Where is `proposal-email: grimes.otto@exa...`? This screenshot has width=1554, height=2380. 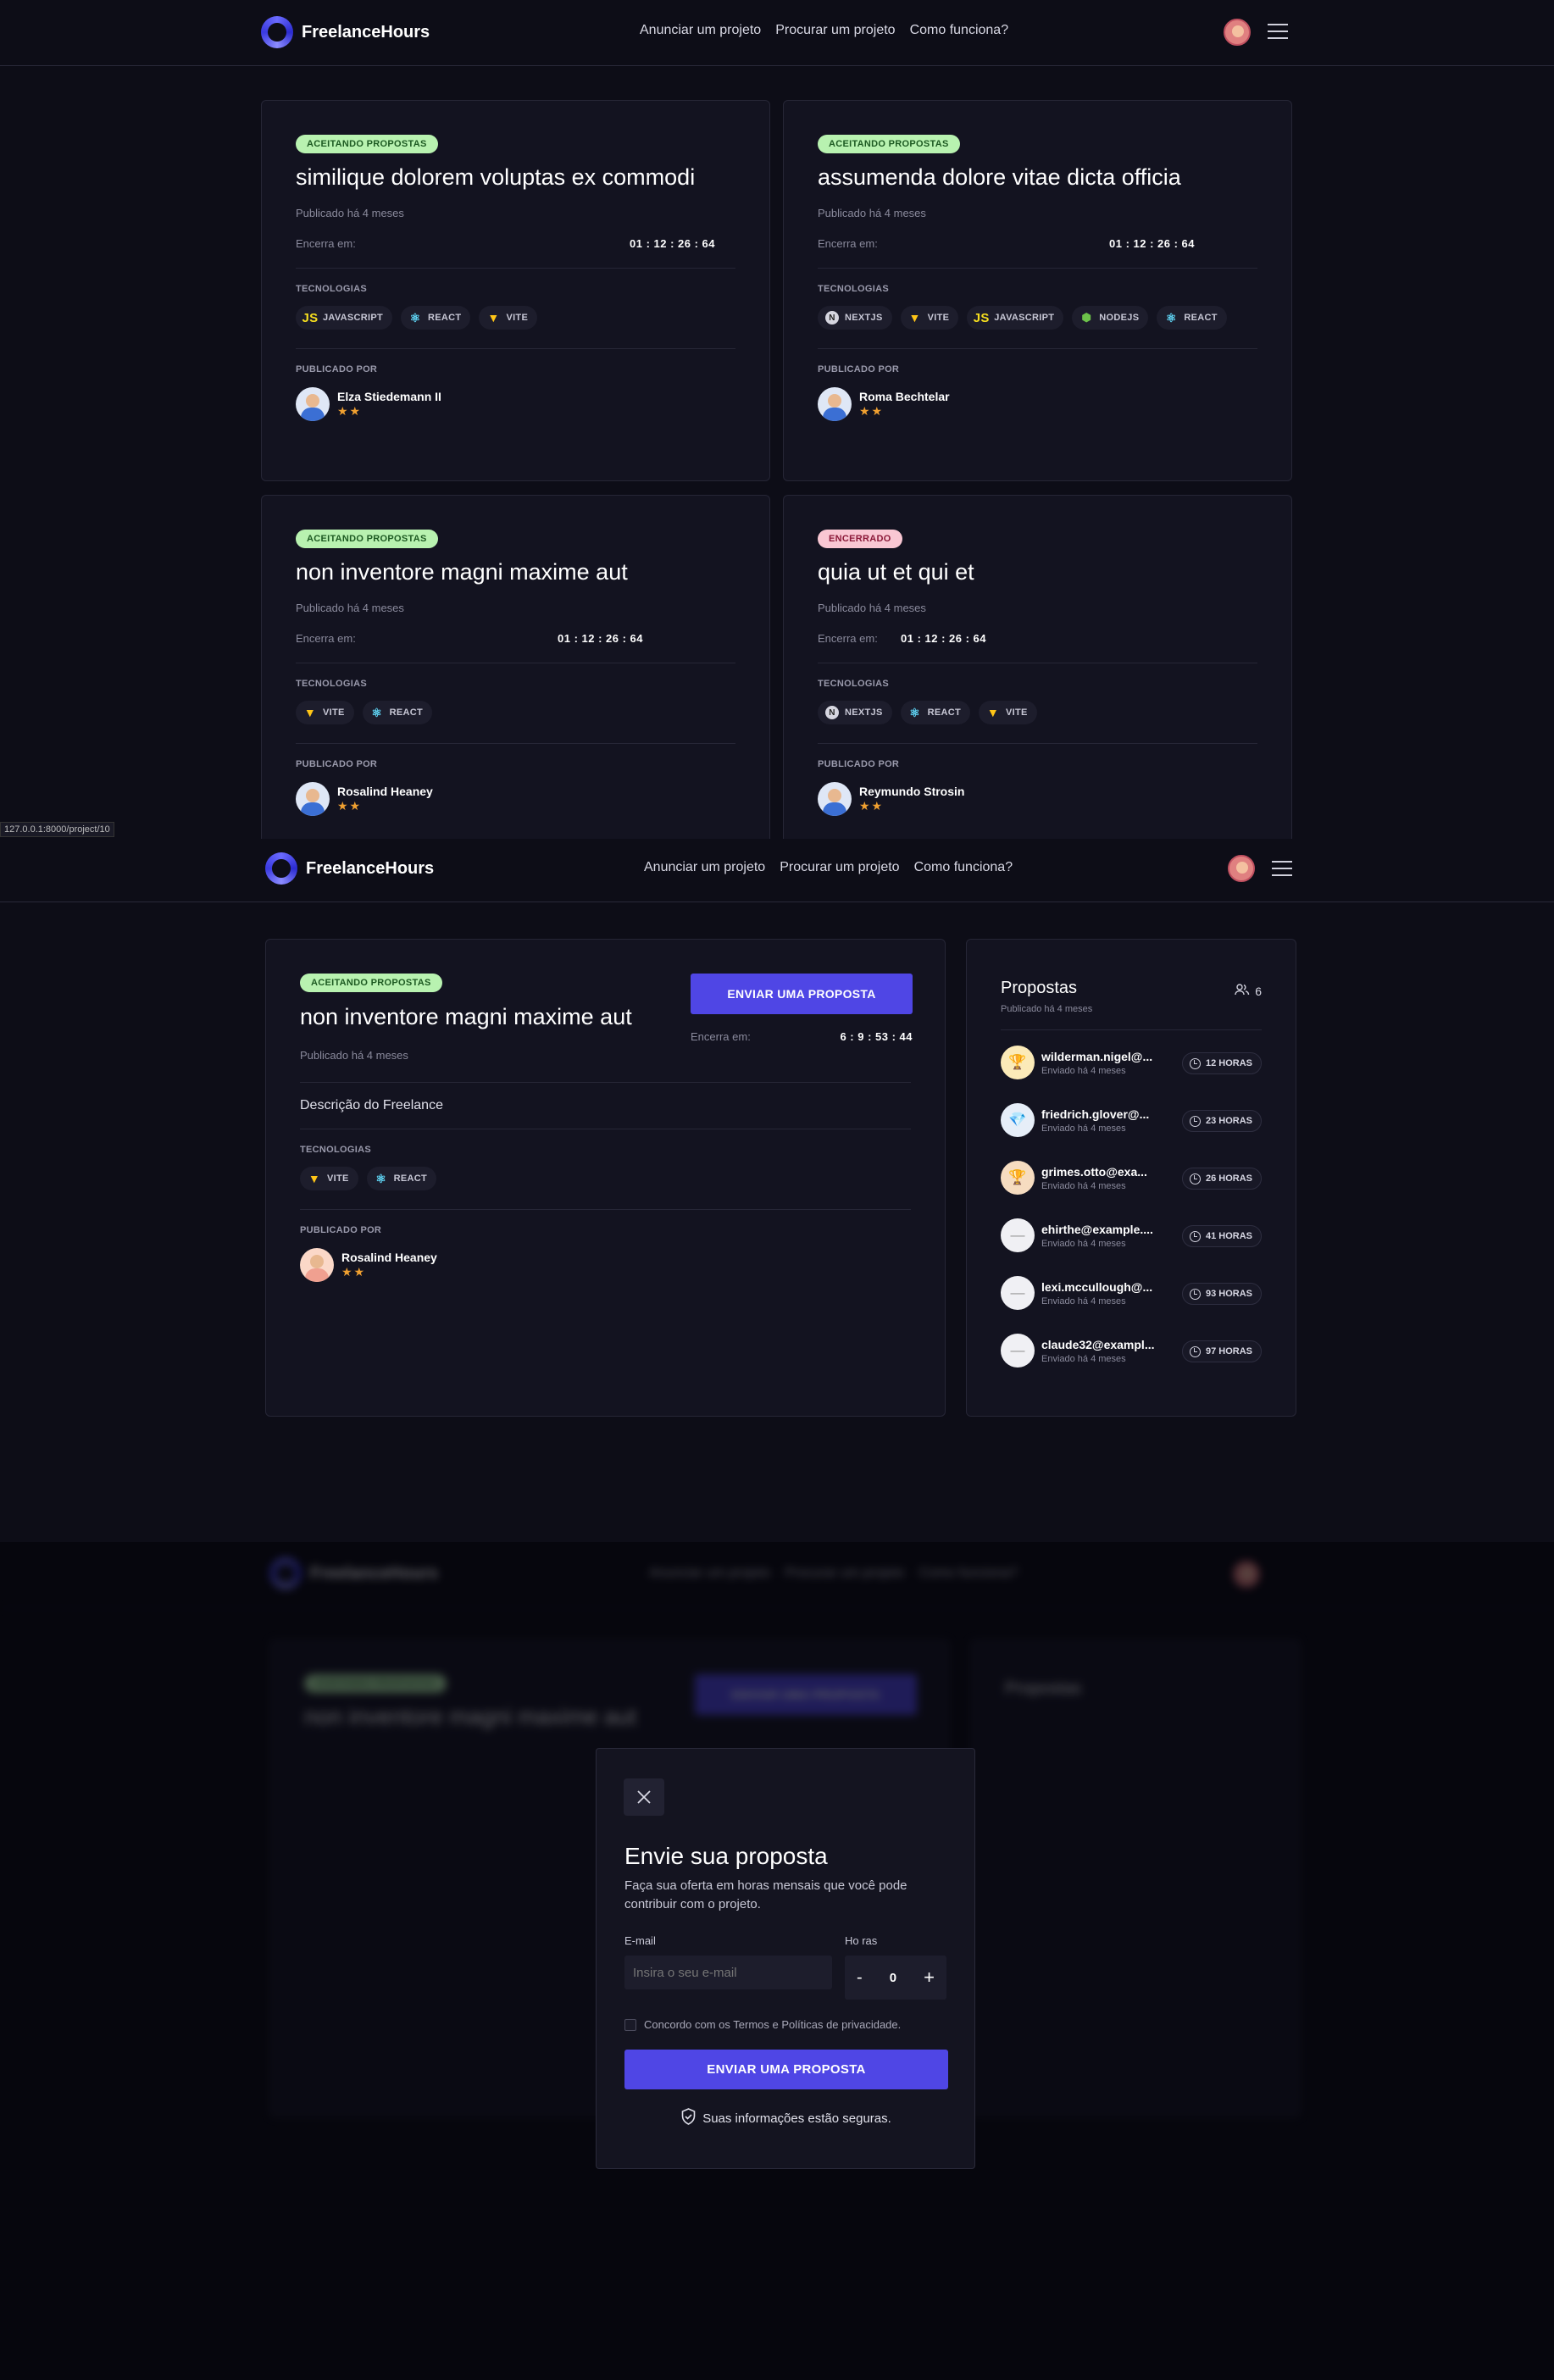 proposal-email: grimes.otto@exa... is located at coordinates (1094, 1171).